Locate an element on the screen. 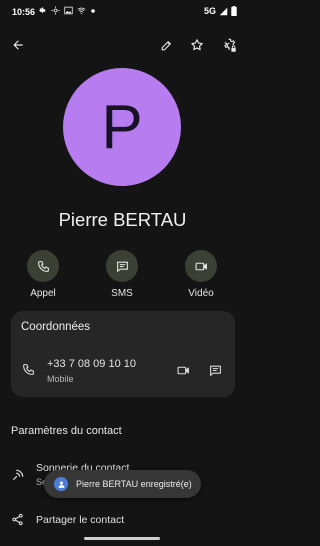 The image size is (320, 546). status-left-icons is located at coordinates (67, 10).